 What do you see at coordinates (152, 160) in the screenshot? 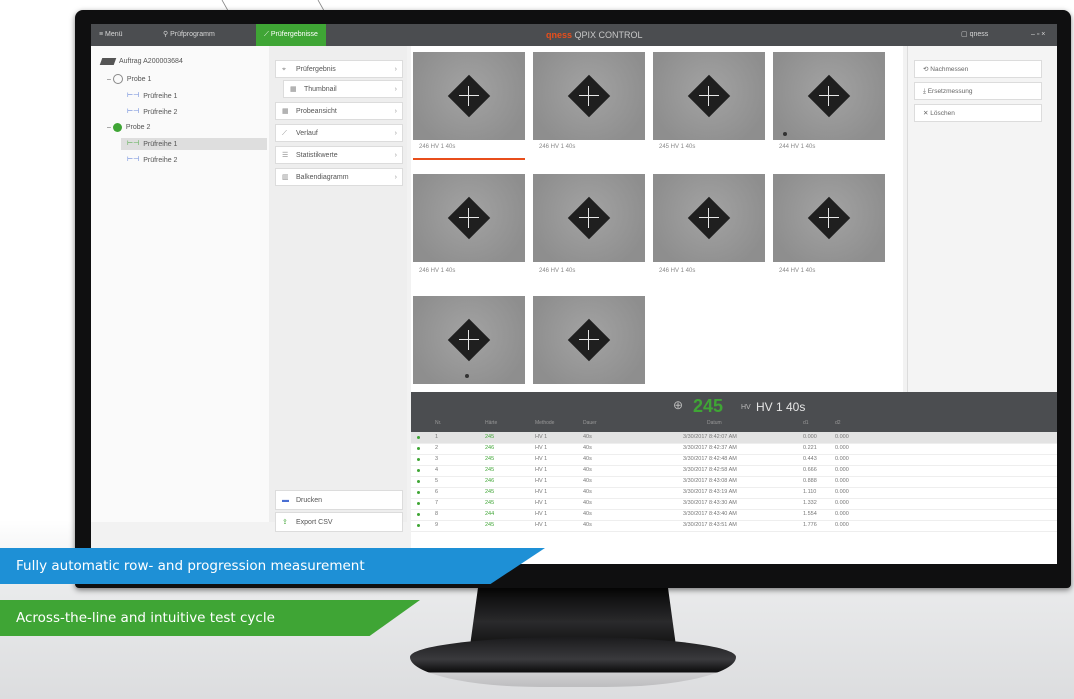
I see `tree-s2-series-2: ⊢⊣ Prüfreihe 2` at bounding box center [152, 160].